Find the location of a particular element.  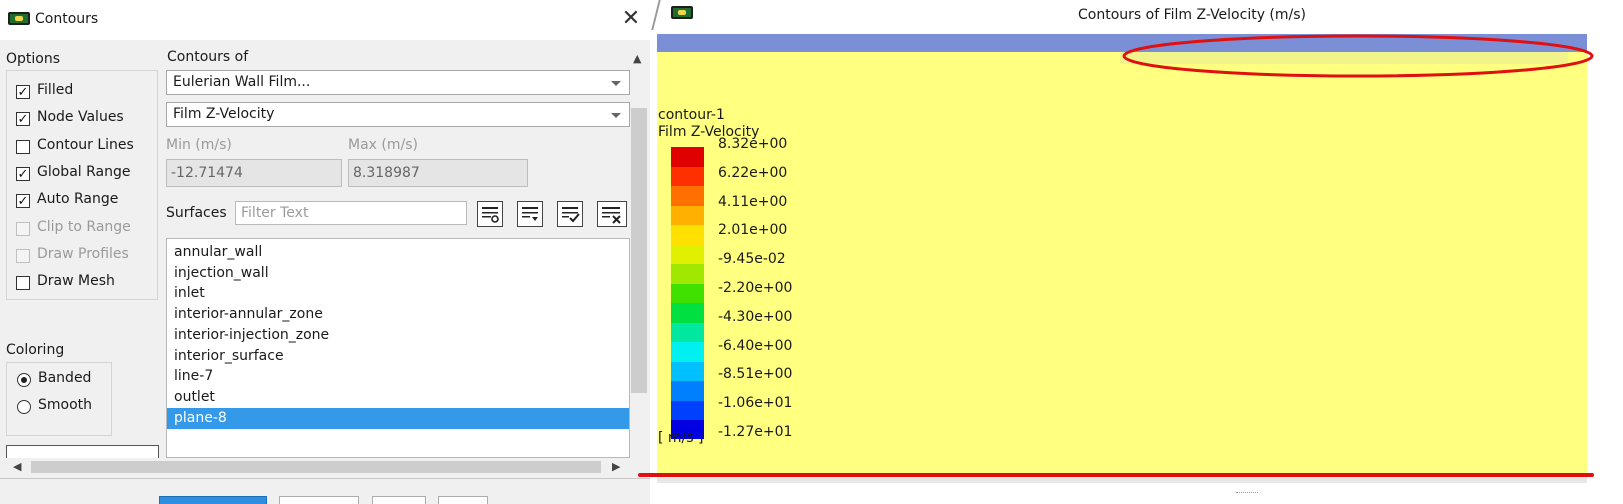

help-button is located at coordinates (463, 500).